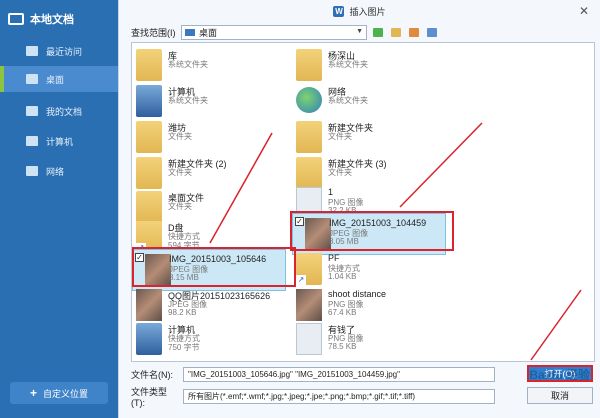 This screenshot has height=418, width=600. What do you see at coordinates (344, 241) in the screenshot?
I see `item-size: 3.05 MB` at bounding box center [344, 241].